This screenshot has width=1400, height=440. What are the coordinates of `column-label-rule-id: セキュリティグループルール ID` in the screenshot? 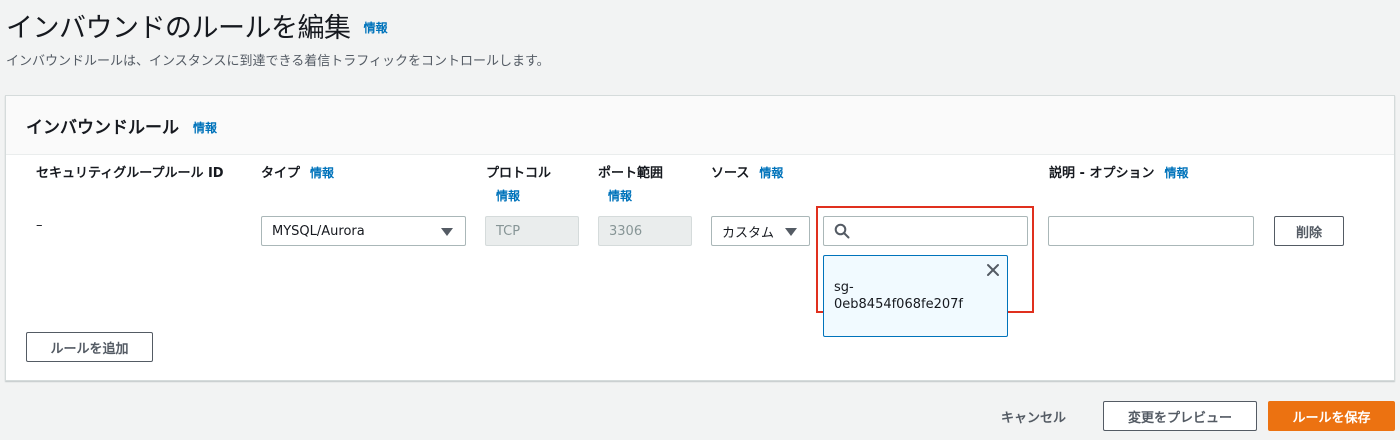 It's located at (130, 173).